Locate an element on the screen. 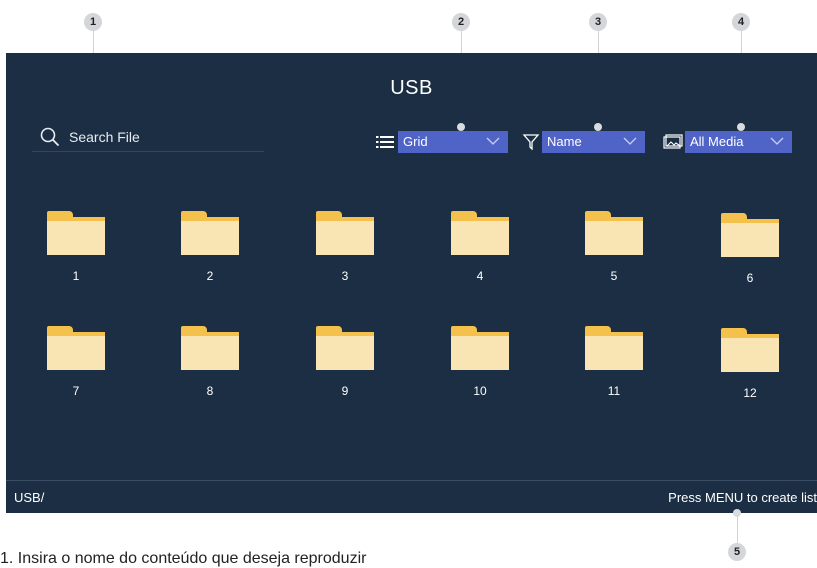 This screenshot has height=568, width=817. folder-item: 12 is located at coordinates (750, 364).